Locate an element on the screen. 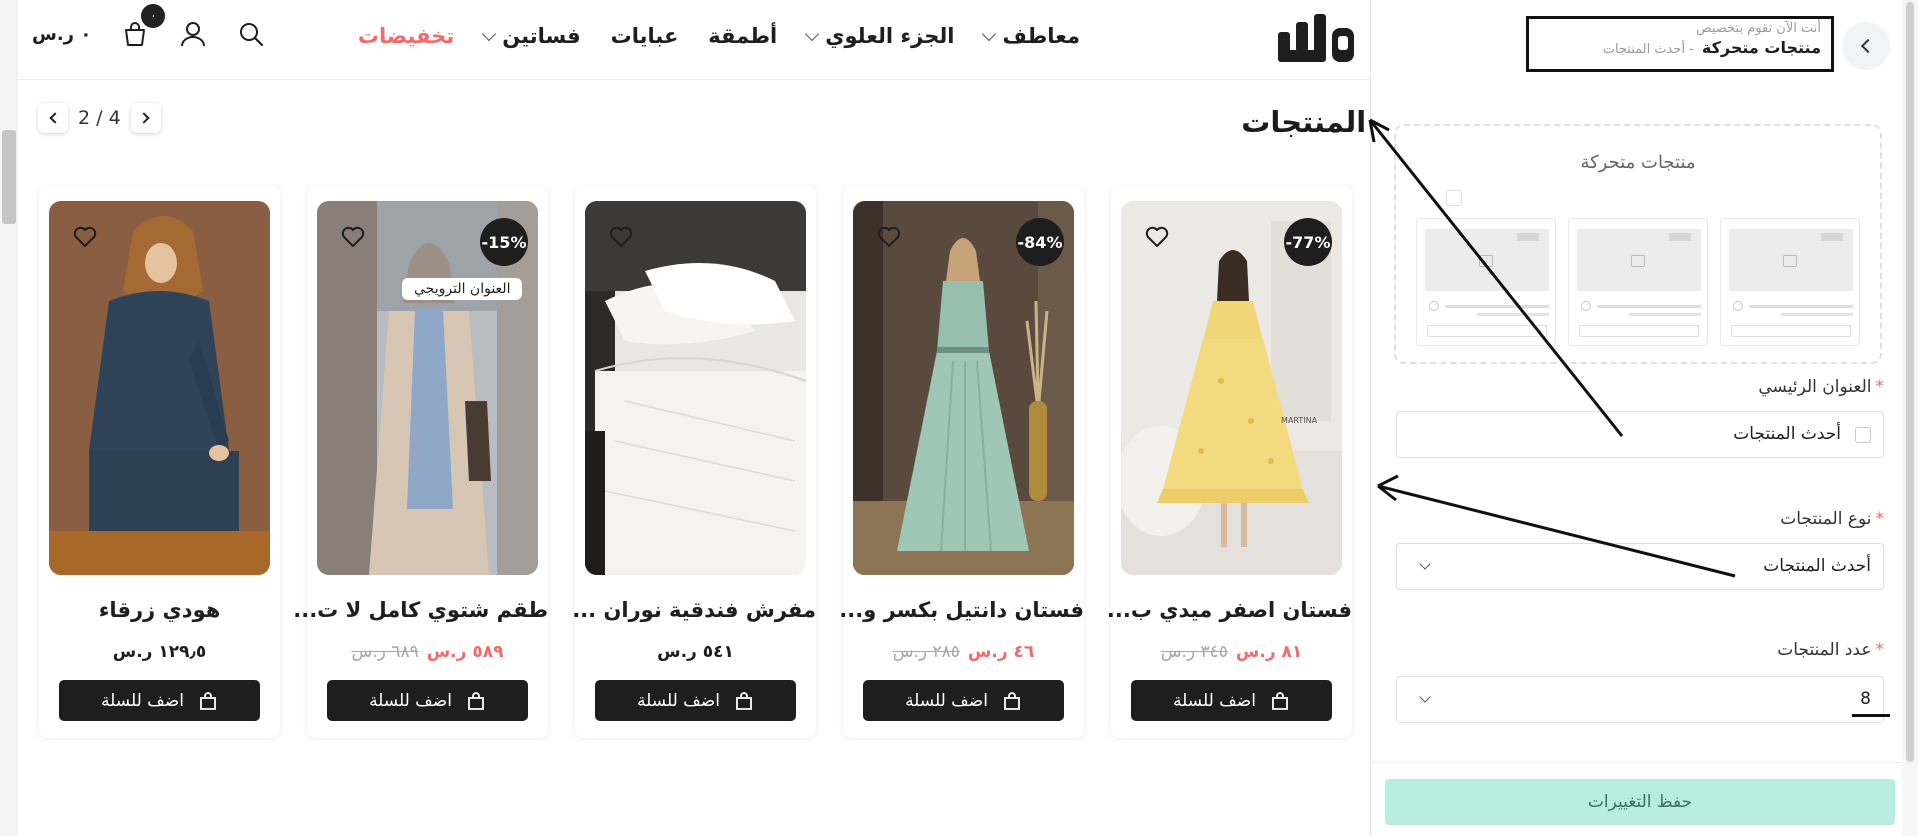 Image resolution: width=1918 pixels, height=836 pixels. nav-item-dresses: فساتين is located at coordinates (531, 36).